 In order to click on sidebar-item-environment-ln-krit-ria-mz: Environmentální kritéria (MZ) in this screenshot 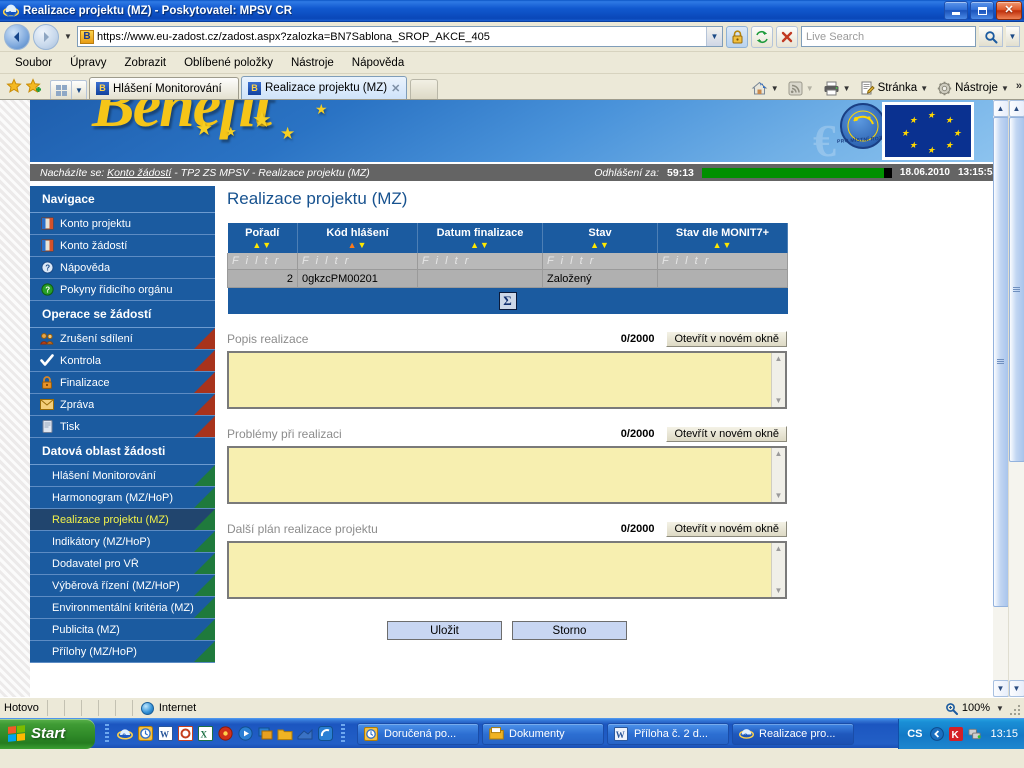, I will do `click(122, 608)`.